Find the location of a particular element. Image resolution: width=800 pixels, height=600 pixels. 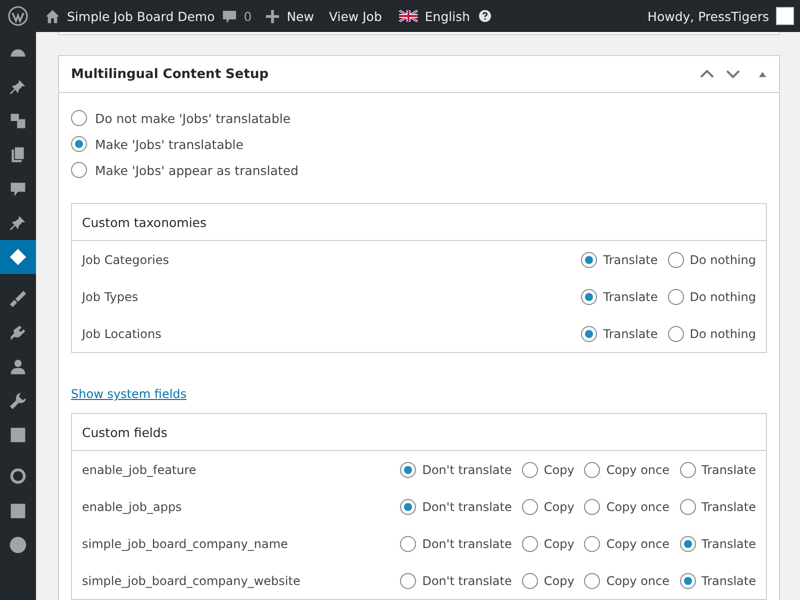

row-label: Job Locations is located at coordinates (122, 333).